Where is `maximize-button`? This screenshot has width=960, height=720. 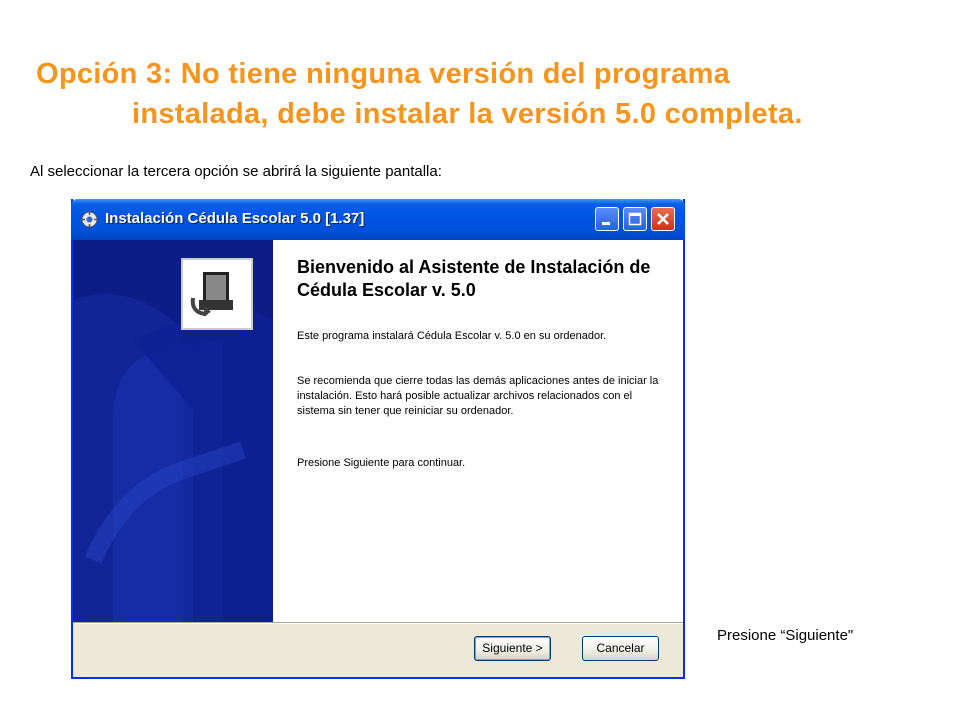 maximize-button is located at coordinates (635, 219).